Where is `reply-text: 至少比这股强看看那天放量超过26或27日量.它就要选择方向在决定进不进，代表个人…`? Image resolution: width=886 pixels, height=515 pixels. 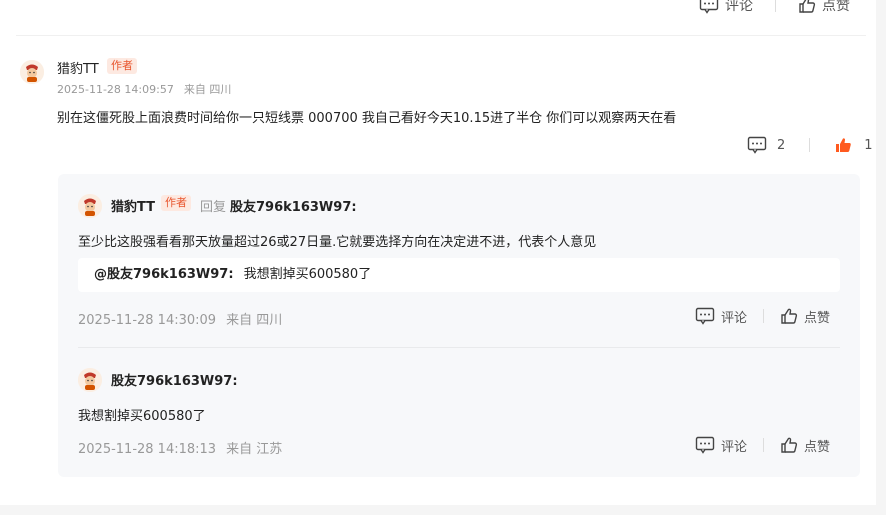 reply-text: 至少比这股强看看那天放量超过26或27日量.它就要选择方向在决定进不进，代表个人… is located at coordinates (337, 242).